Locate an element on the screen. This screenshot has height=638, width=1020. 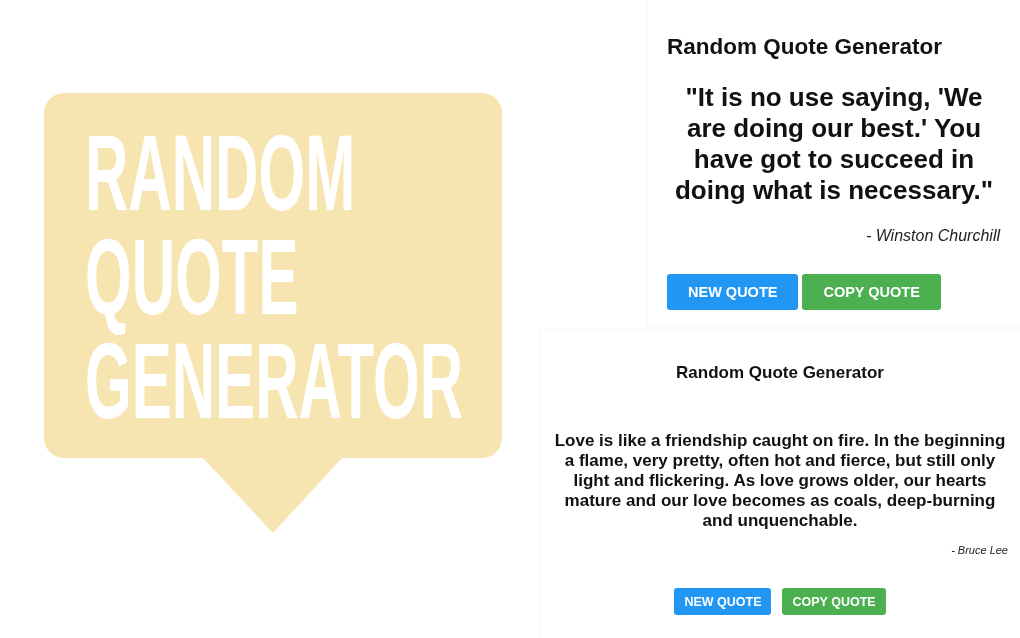
quote-text: "It is no use saying, 'We are doing our best.' You have got to succeed in doing what is necessary." is located at coordinates (834, 144).